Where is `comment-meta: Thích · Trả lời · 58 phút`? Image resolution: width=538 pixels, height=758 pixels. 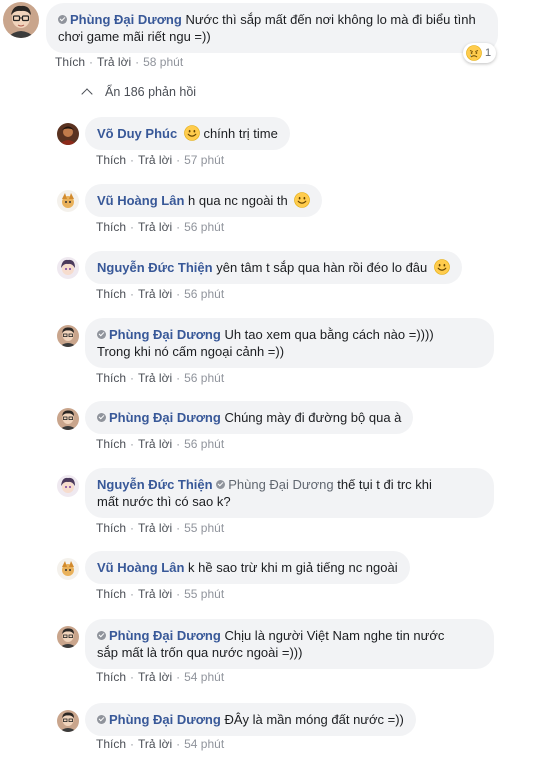
comment-meta: Thích · Trả lời · 58 phút is located at coordinates (119, 62).